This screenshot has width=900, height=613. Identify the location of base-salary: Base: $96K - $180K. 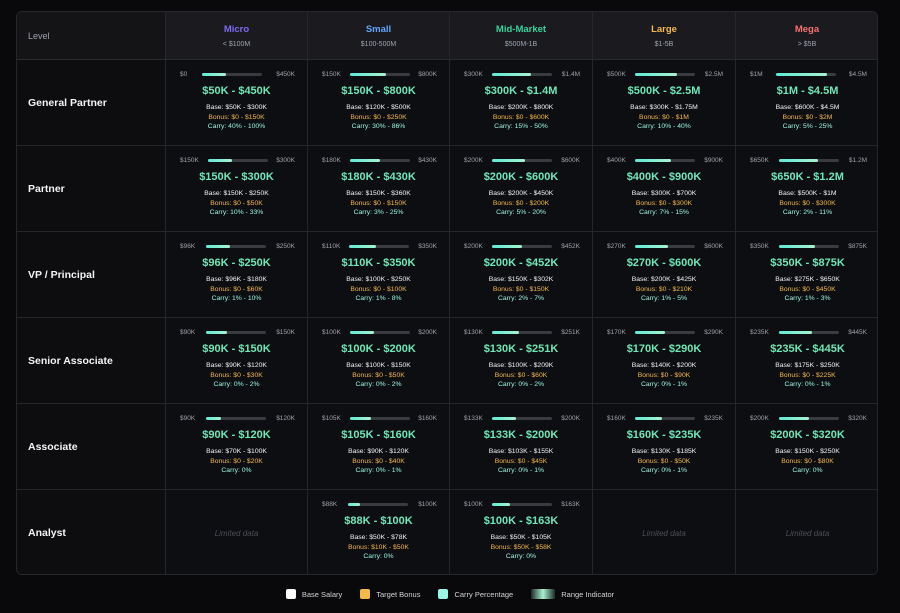
(236, 279).